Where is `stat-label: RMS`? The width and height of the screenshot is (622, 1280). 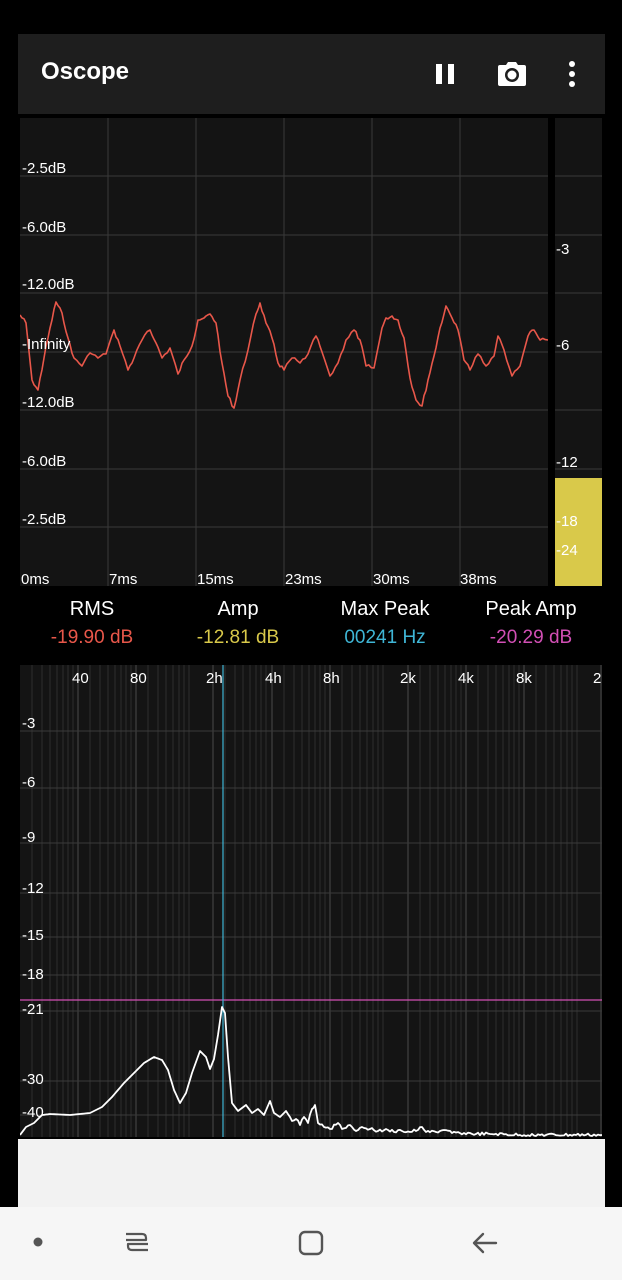 stat-label: RMS is located at coordinates (92, 609).